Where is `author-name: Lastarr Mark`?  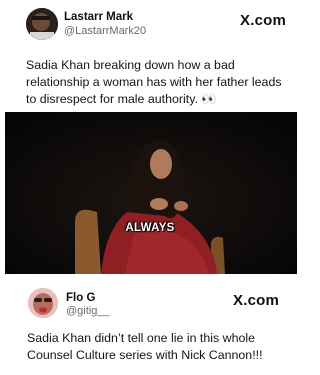 author-name: Lastarr Mark is located at coordinates (98, 17).